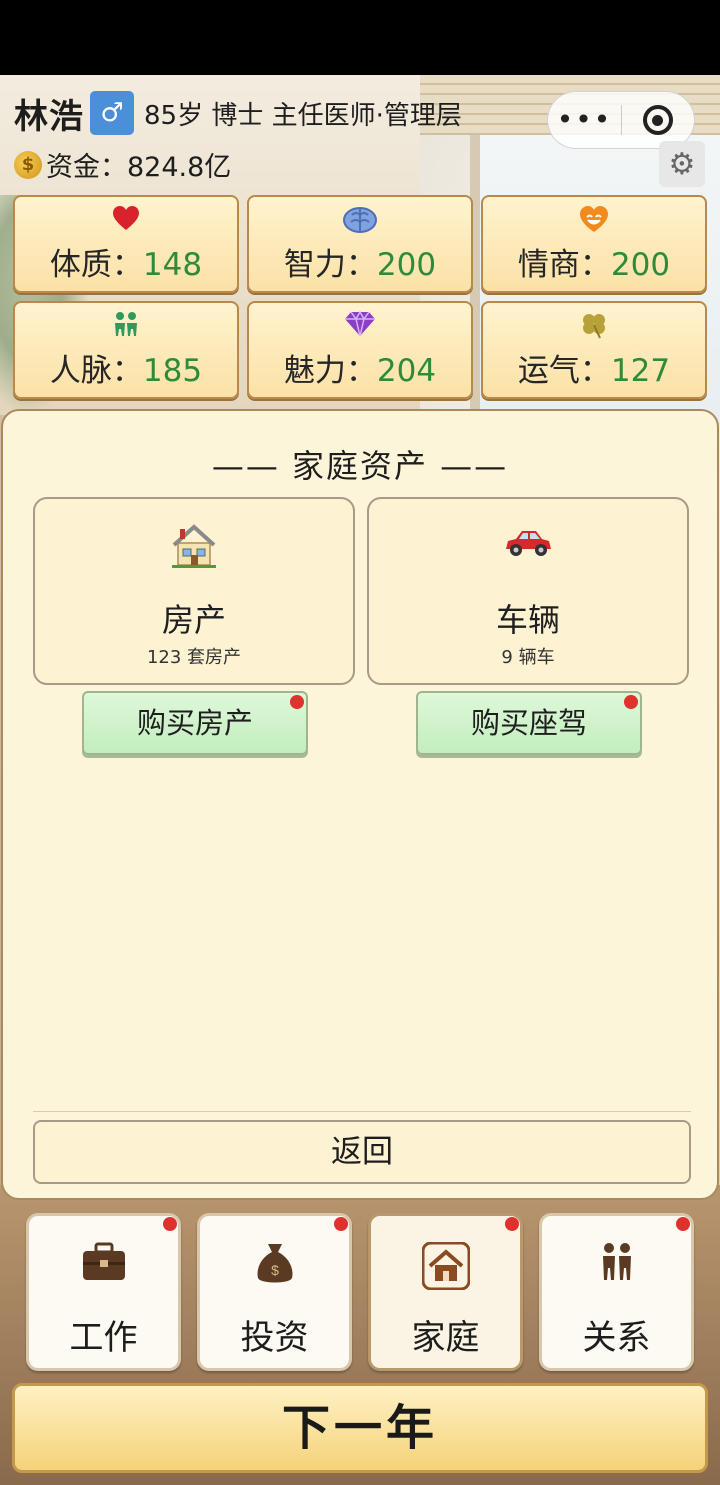  What do you see at coordinates (303, 115) in the screenshot?
I see `player-info: 85岁 博士 主任医师·管理层` at bounding box center [303, 115].